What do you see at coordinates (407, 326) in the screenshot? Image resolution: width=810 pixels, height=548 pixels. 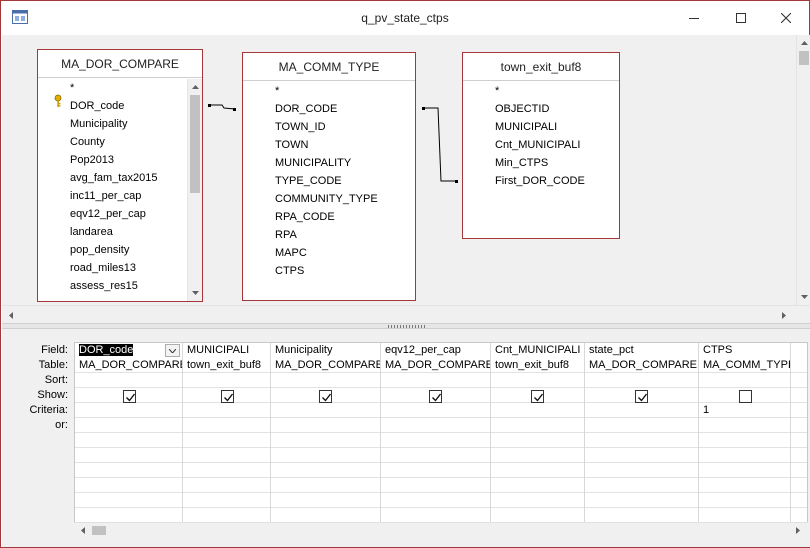 I see `splitter-grip-icon` at bounding box center [407, 326].